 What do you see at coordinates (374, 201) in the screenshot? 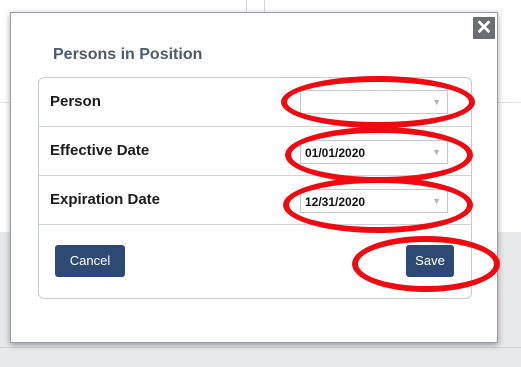
I see `expiration-date-select: 12/31/2020 ▼` at bounding box center [374, 201].